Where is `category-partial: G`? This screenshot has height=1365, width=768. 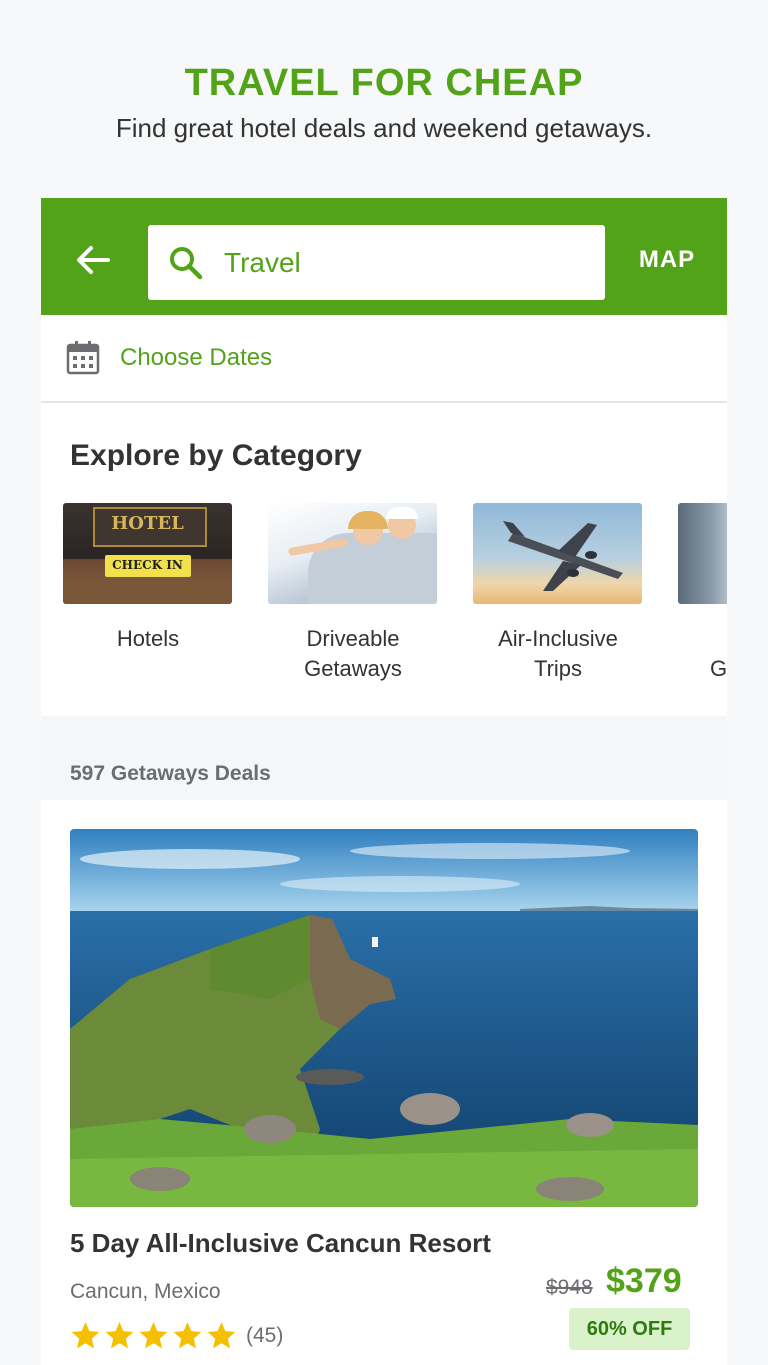 category-partial: G is located at coordinates (702, 593).